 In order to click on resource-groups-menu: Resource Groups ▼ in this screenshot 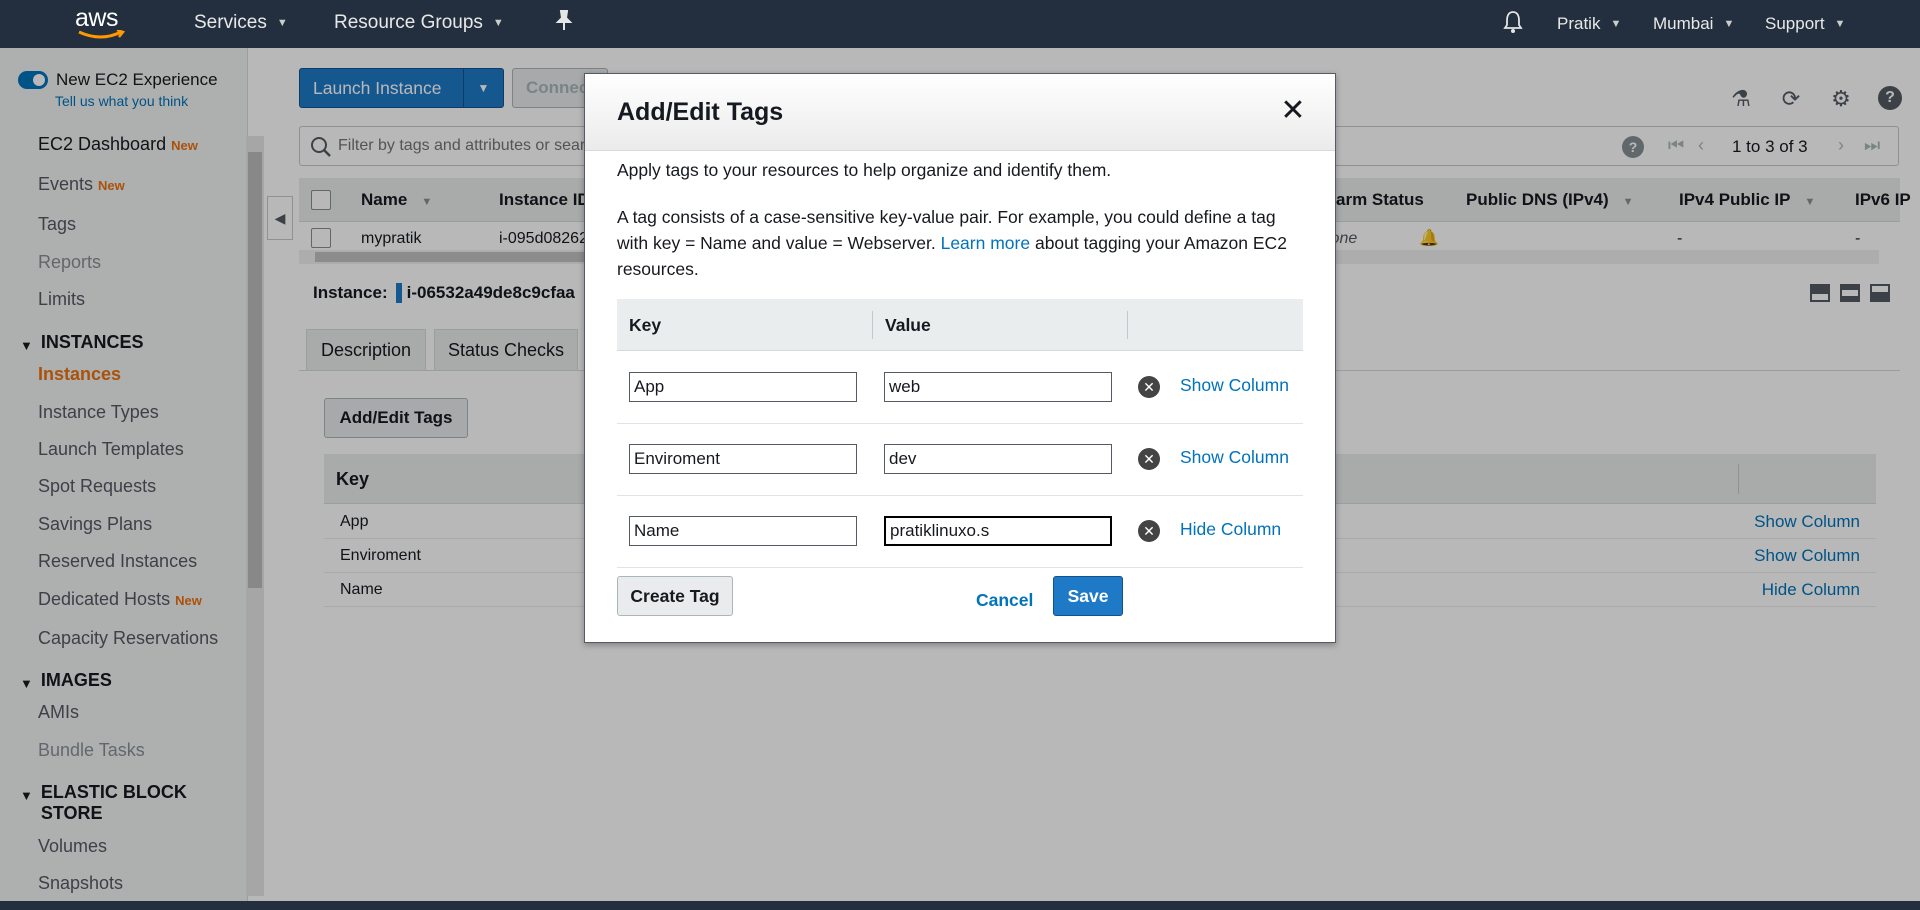, I will do `click(419, 23)`.